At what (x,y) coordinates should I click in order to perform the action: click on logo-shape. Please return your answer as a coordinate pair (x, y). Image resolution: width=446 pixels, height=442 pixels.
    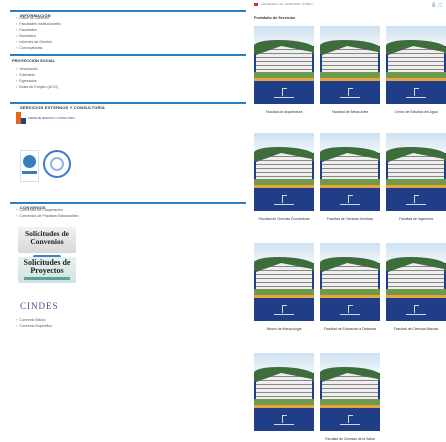
    Looking at the image, I should click on (23, 121).